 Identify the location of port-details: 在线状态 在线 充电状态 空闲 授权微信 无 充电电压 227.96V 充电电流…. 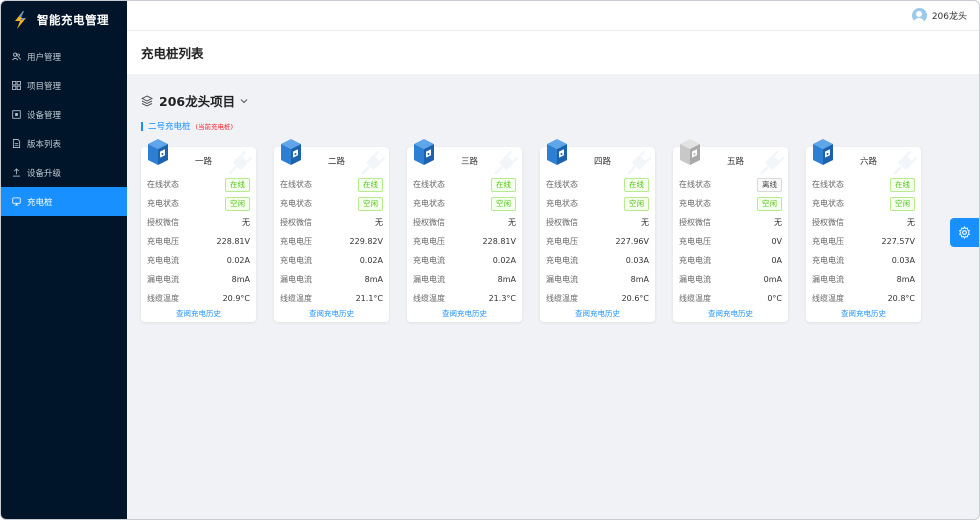
(597, 241).